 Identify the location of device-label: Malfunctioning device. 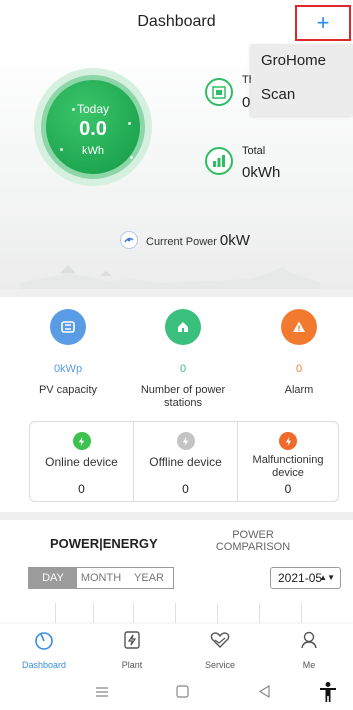
(288, 466).